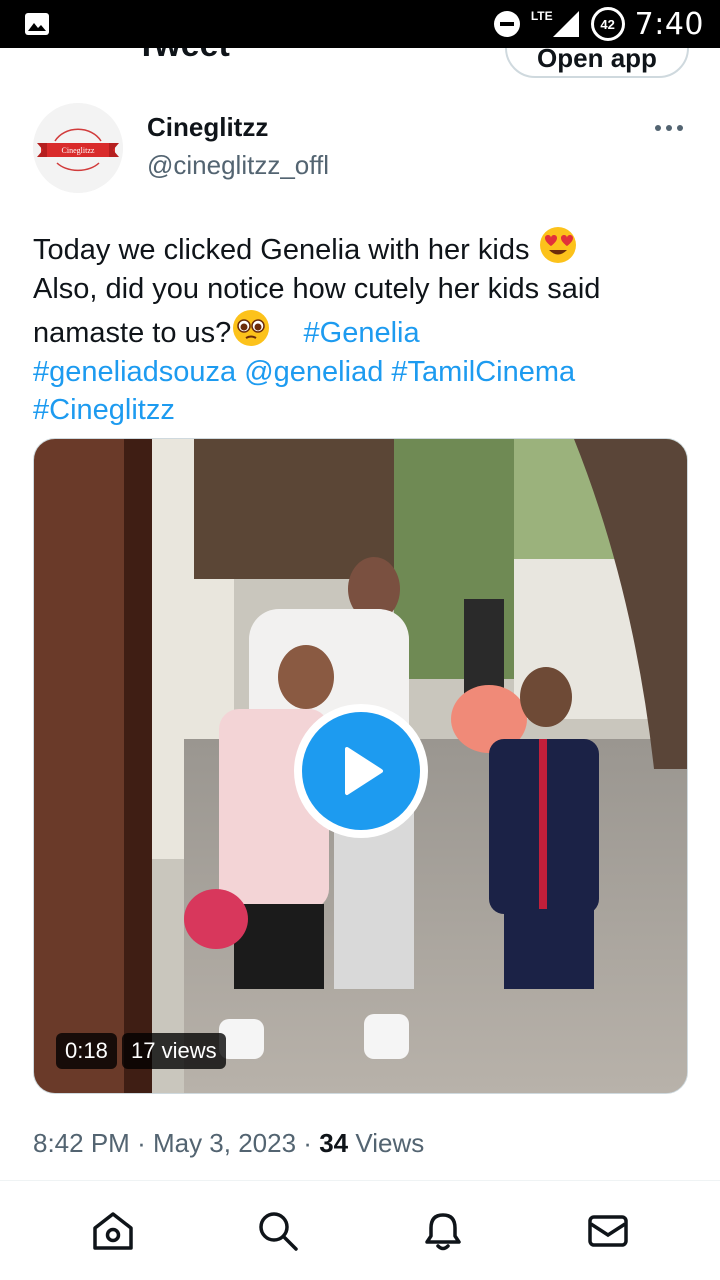  I want to click on back-arrow-icon, so click(52, 55).